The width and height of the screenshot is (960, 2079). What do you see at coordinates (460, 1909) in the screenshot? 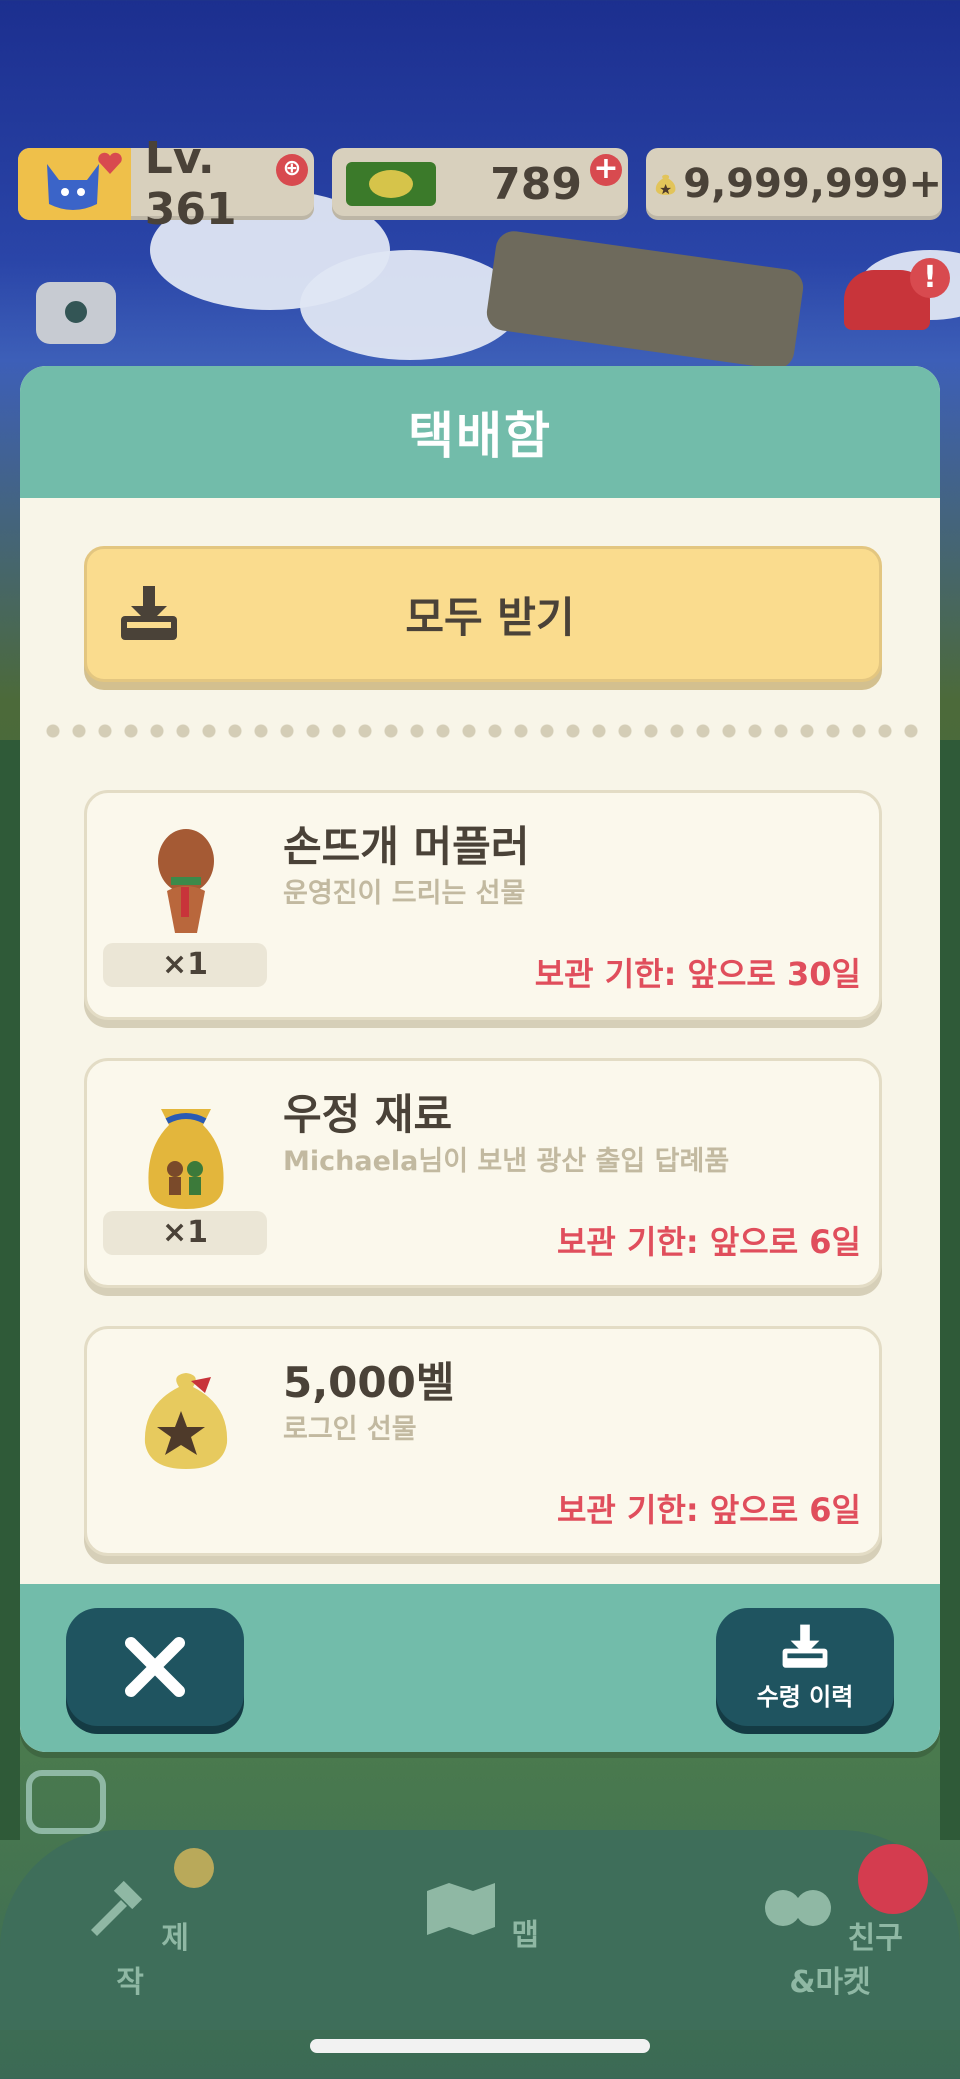
I see `map-icon` at bounding box center [460, 1909].